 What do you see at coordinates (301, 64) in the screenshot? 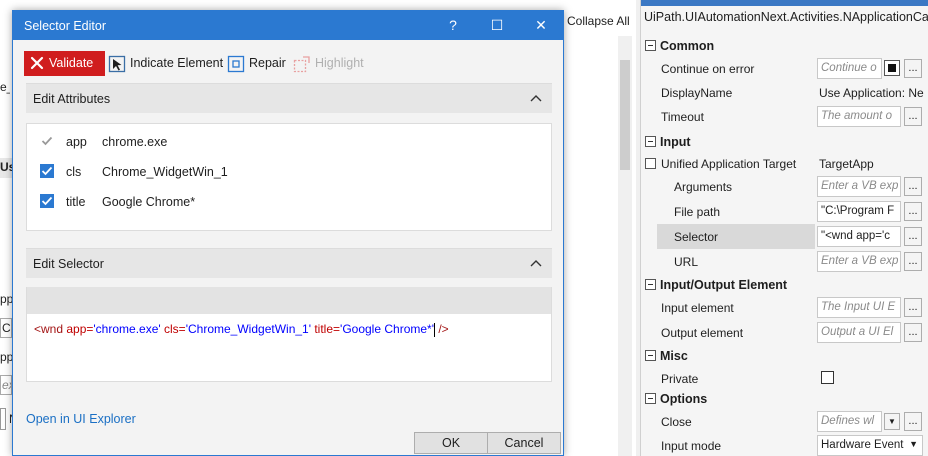
I see `highlight-icon` at bounding box center [301, 64].